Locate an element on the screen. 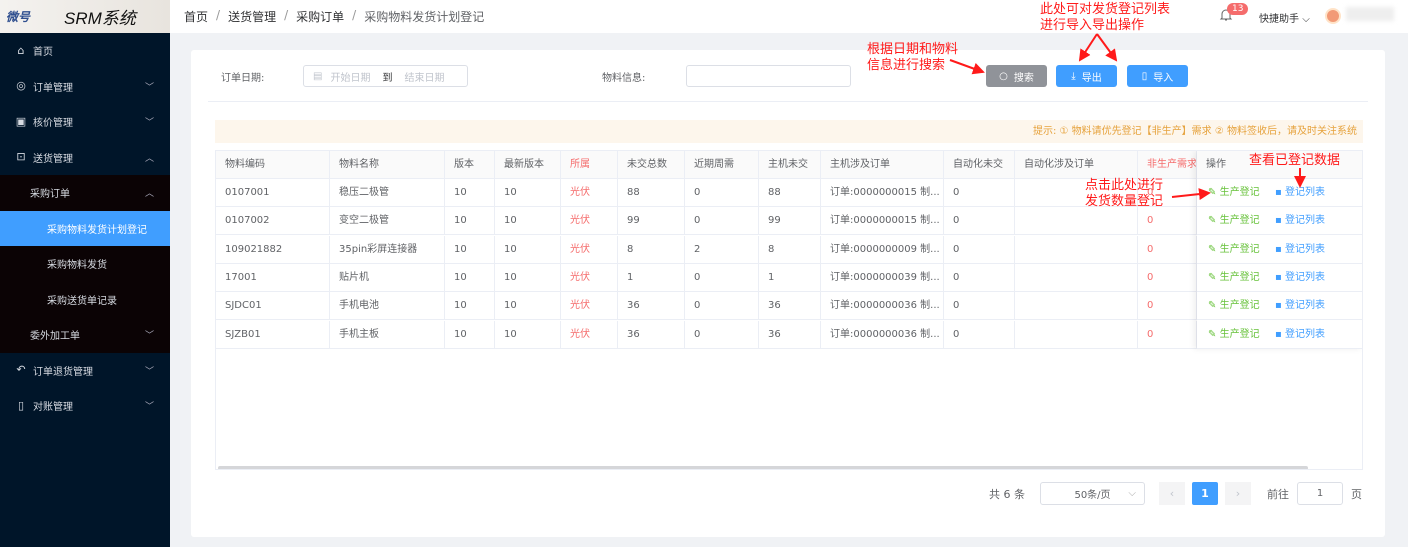 This screenshot has width=1408, height=547. delivery-submenu: 采购订单 ︿ 采购物料发货计划登记 采购物料发货 采购送货单记录 委外加工单 ﹀ is located at coordinates (85, 264).